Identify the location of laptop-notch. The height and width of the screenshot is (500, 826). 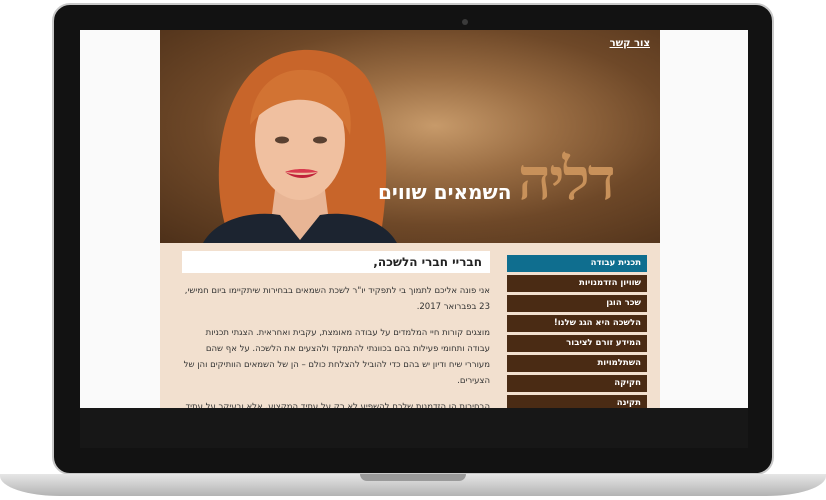
(413, 477).